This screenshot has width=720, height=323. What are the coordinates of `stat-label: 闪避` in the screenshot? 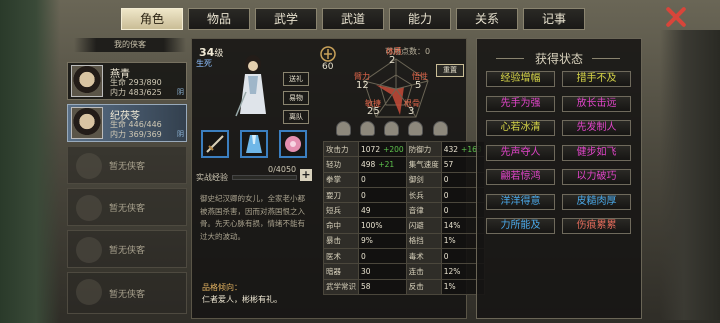 It's located at (423, 225).